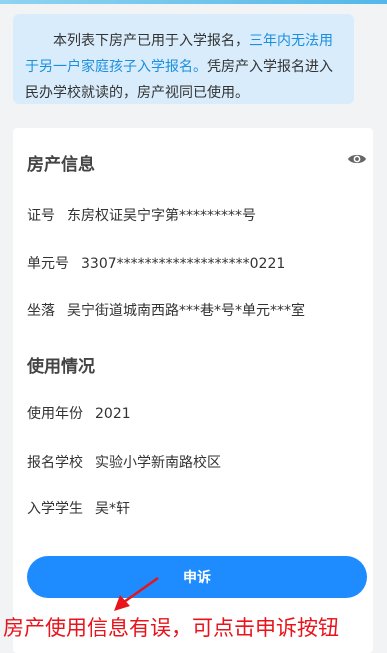  I want to click on field-student: 入学学生 吴*轩, so click(78, 508).